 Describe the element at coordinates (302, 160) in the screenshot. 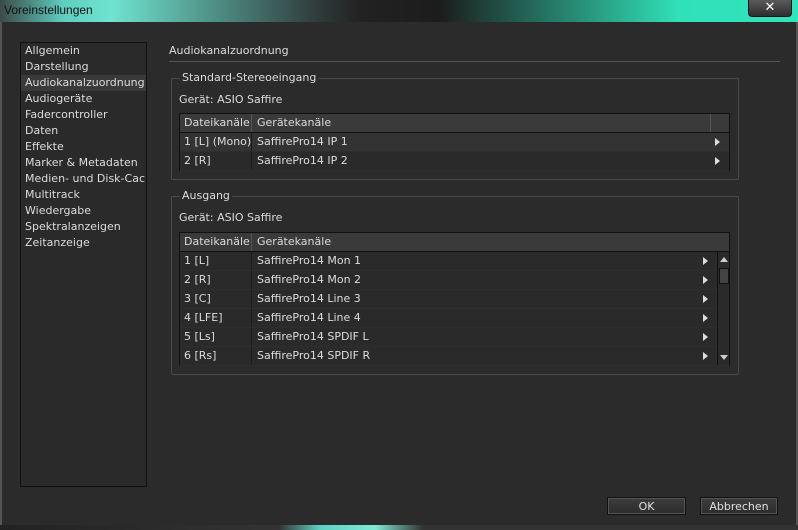

I see `device-channel-cell: SaffirePro14 IP 2` at that location.